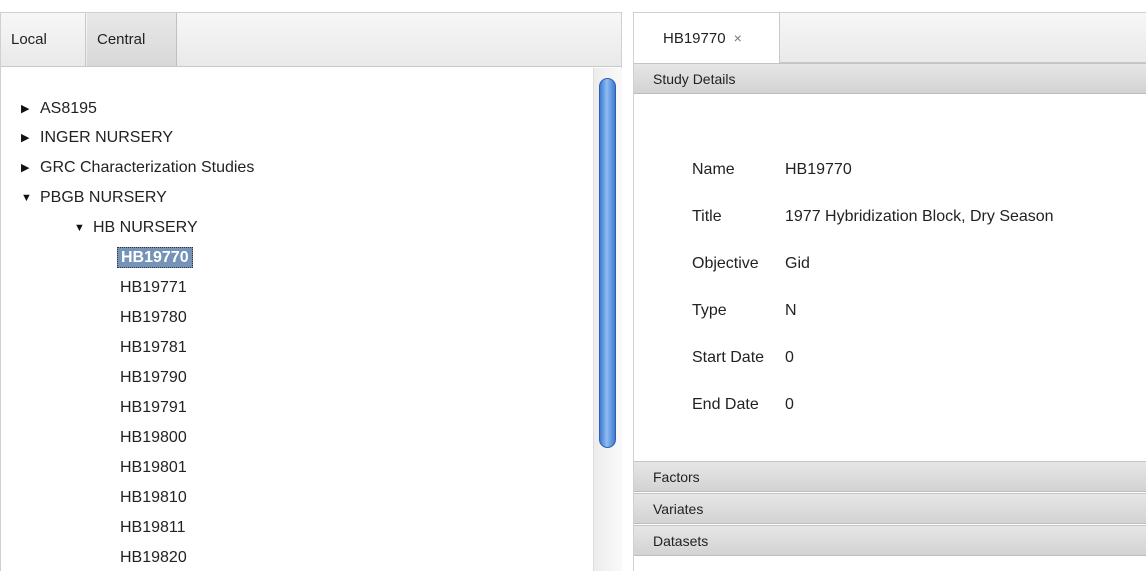  What do you see at coordinates (725, 404) in the screenshot?
I see `detail-key: End Date` at bounding box center [725, 404].